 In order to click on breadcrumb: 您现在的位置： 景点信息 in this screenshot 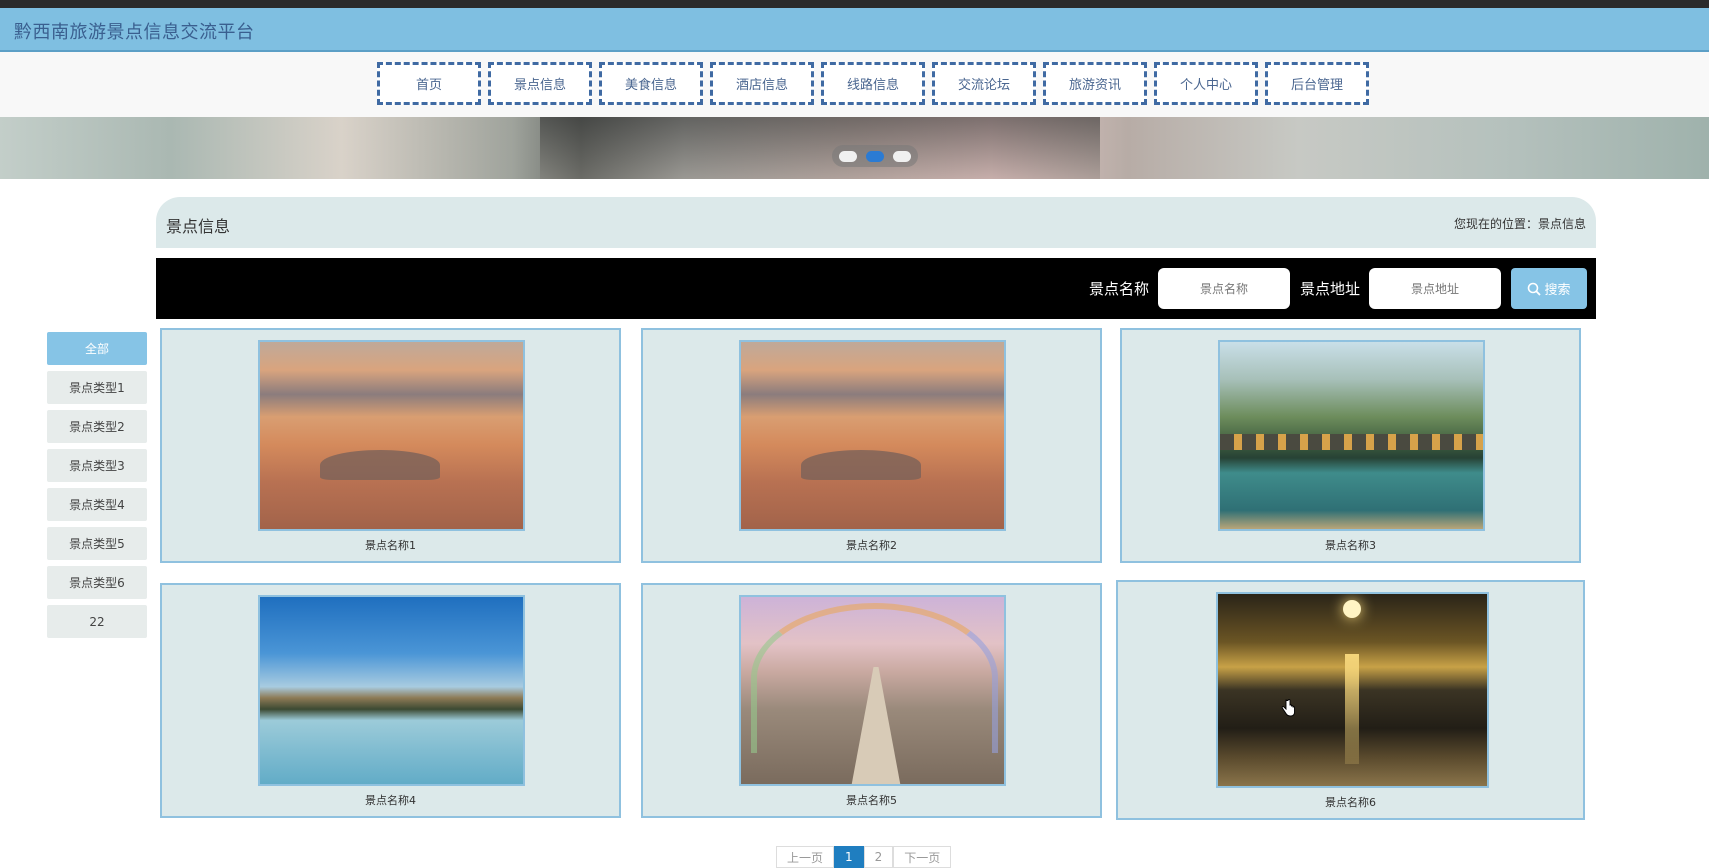, I will do `click(1520, 223)`.